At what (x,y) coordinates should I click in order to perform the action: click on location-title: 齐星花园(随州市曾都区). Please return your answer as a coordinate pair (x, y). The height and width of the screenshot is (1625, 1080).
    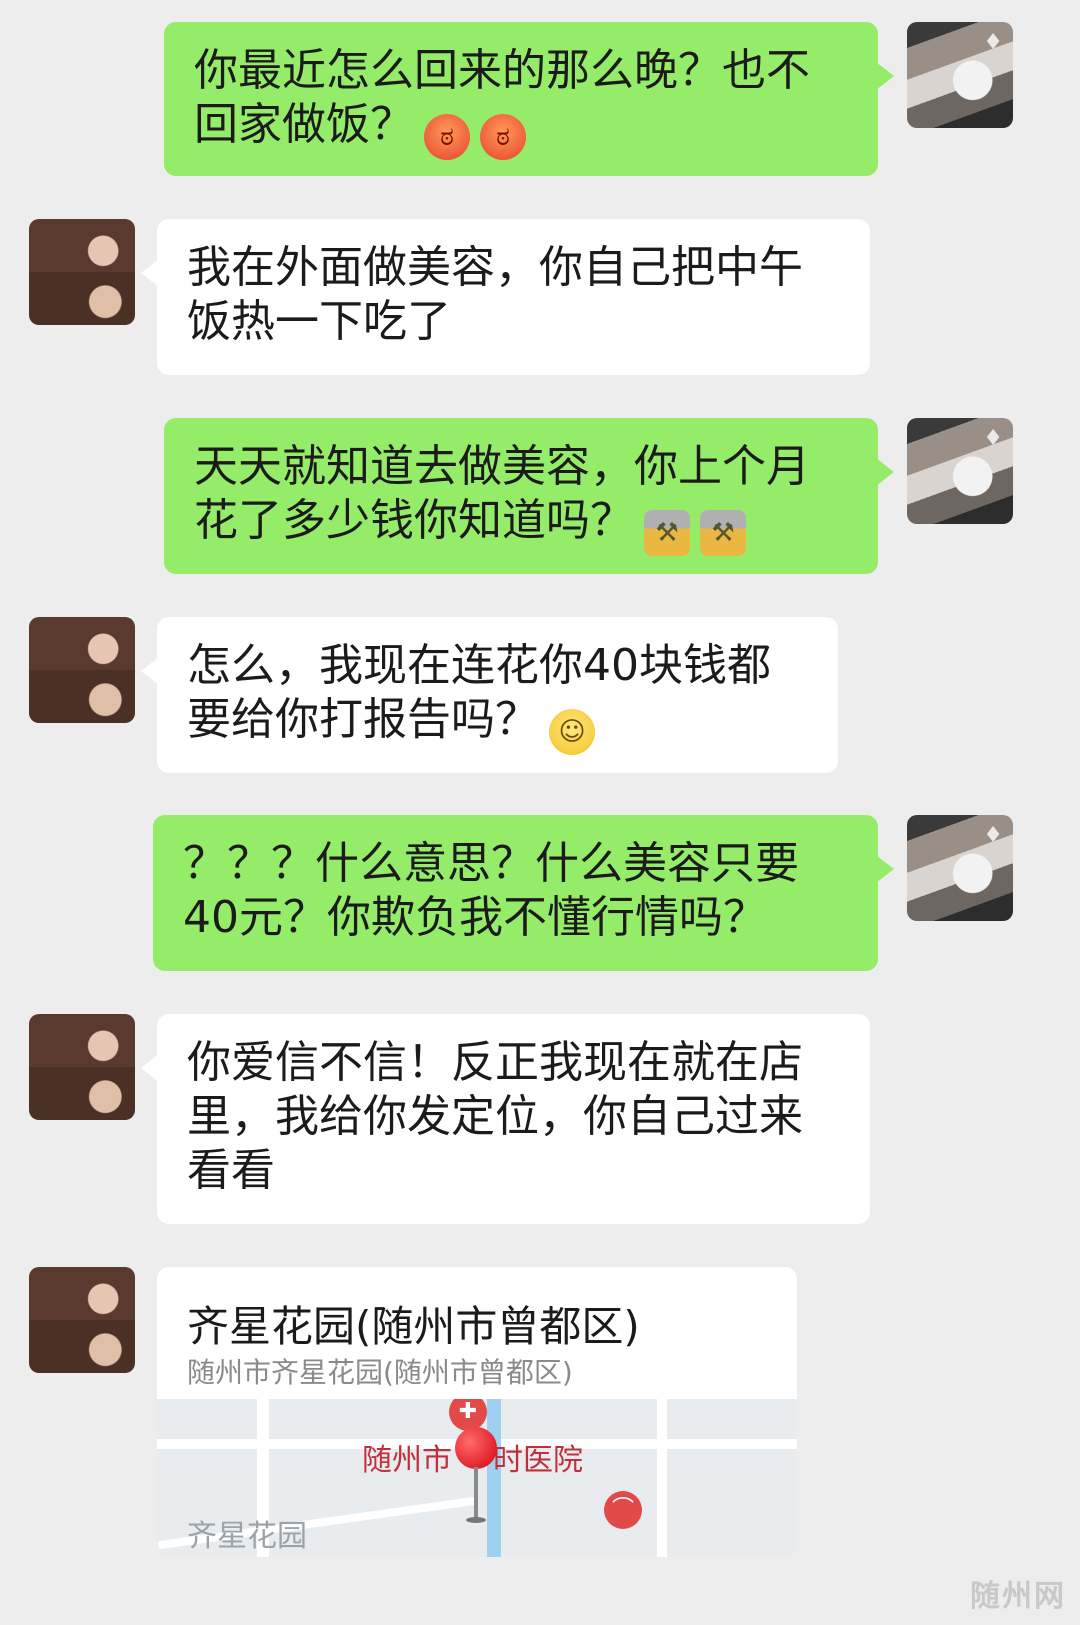
    Looking at the image, I should click on (413, 1326).